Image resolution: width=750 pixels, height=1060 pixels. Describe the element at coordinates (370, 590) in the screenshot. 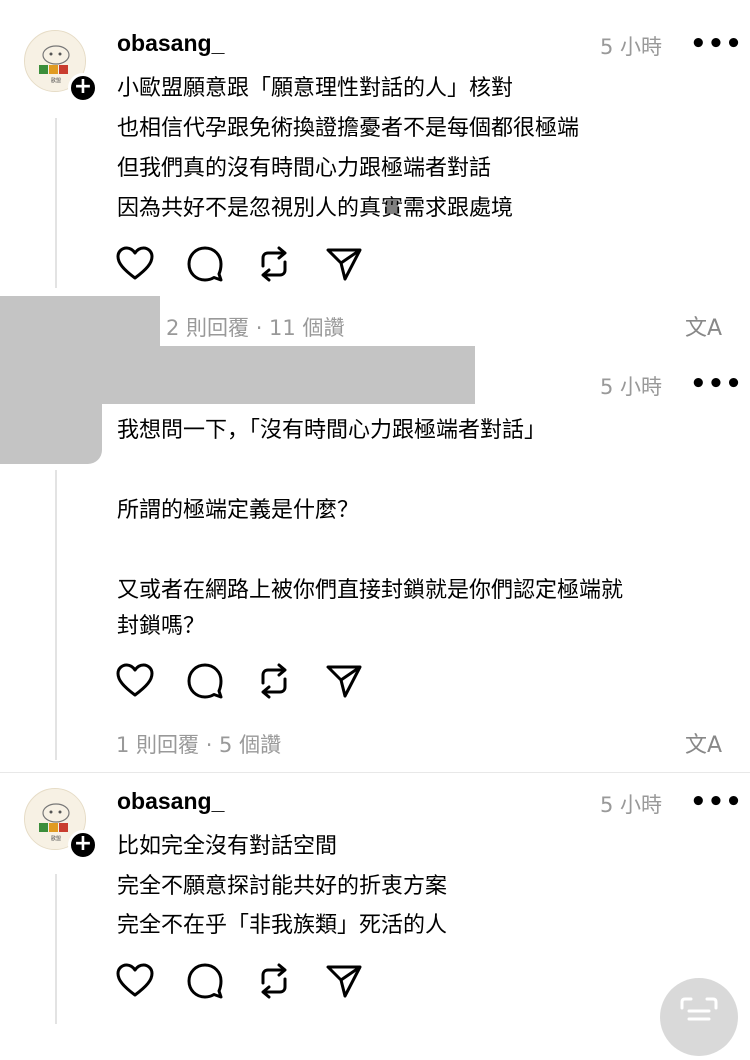

I see `post-text-line: 又或者在網路上被你們直接封鎖就是你們認定極端就` at that location.